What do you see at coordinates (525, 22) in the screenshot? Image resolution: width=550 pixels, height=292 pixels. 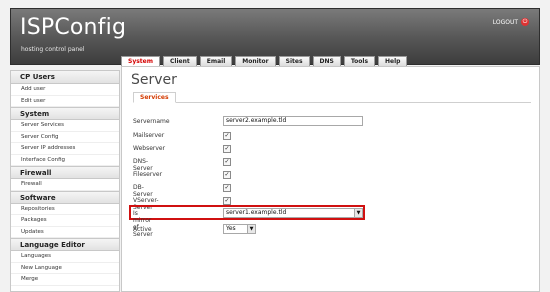 I see `power-icon: ⏻` at bounding box center [525, 22].